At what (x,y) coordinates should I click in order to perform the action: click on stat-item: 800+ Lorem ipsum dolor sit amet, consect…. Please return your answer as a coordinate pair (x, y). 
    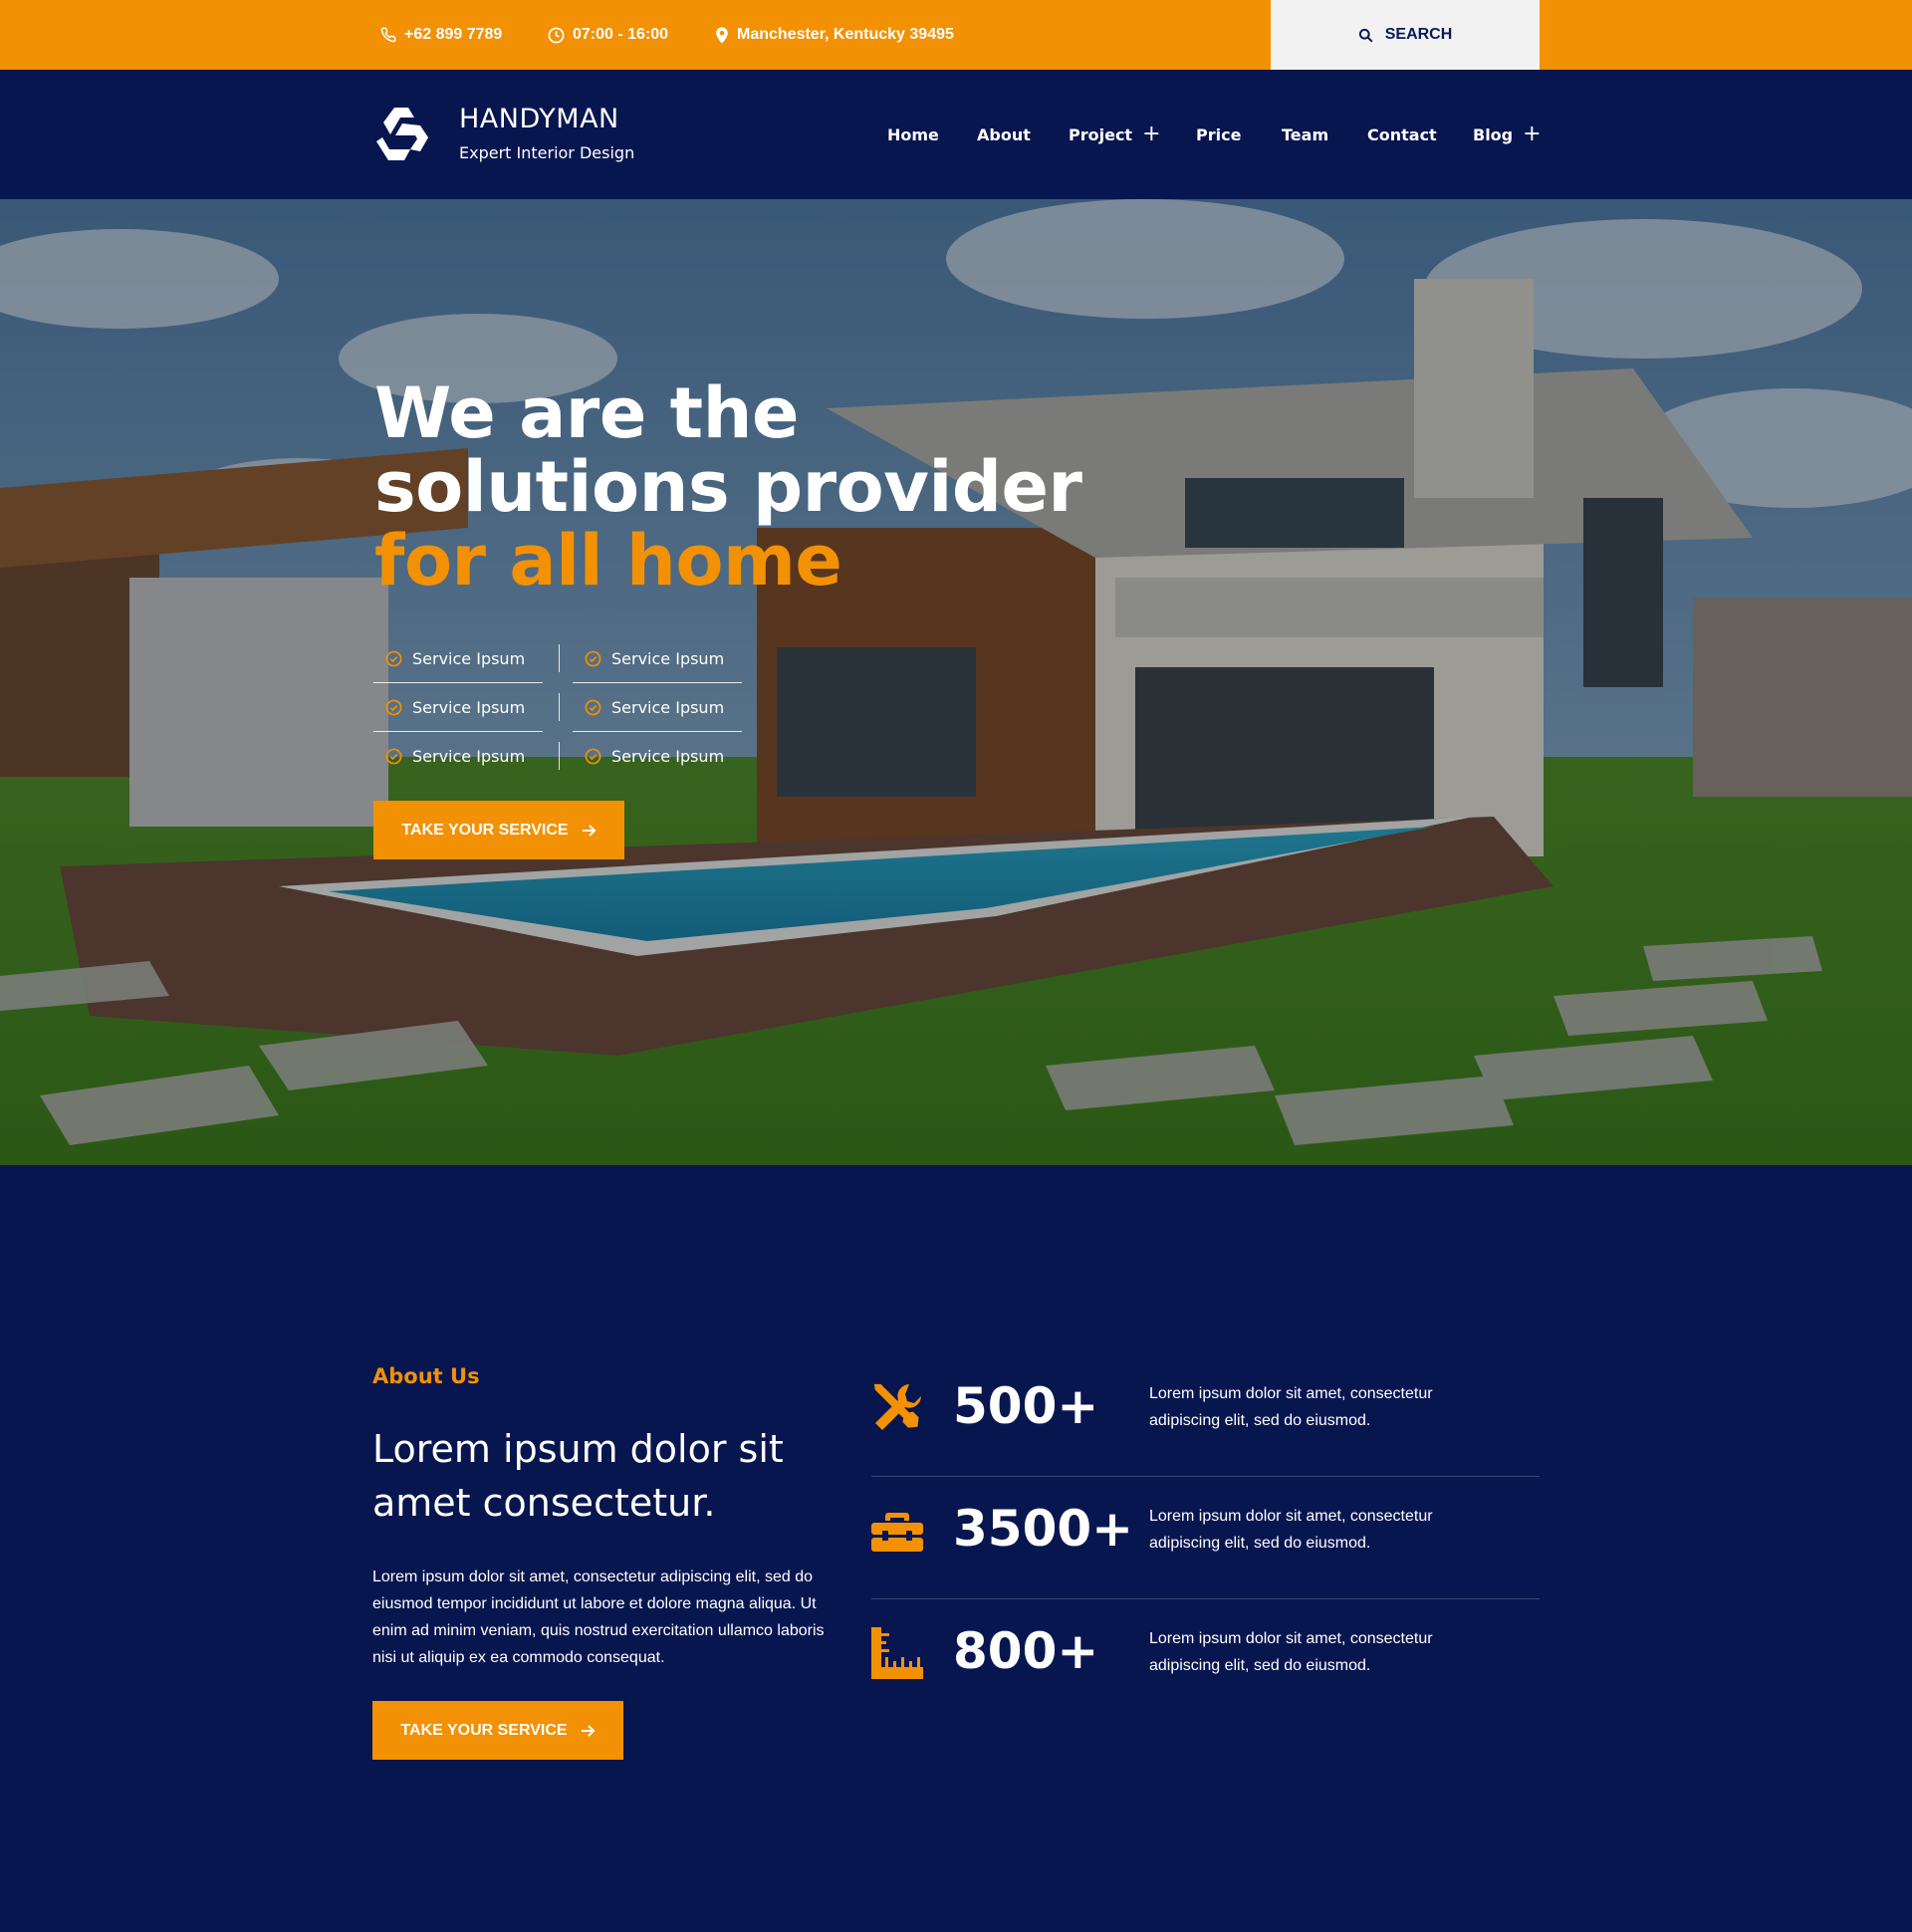
    Looking at the image, I should click on (1205, 1661).